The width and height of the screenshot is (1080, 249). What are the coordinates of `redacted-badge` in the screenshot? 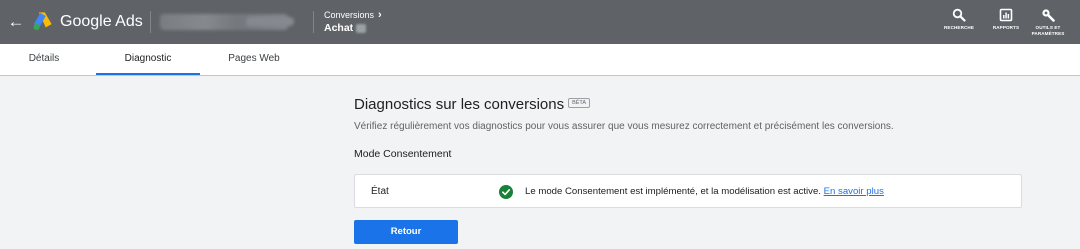 It's located at (361, 28).